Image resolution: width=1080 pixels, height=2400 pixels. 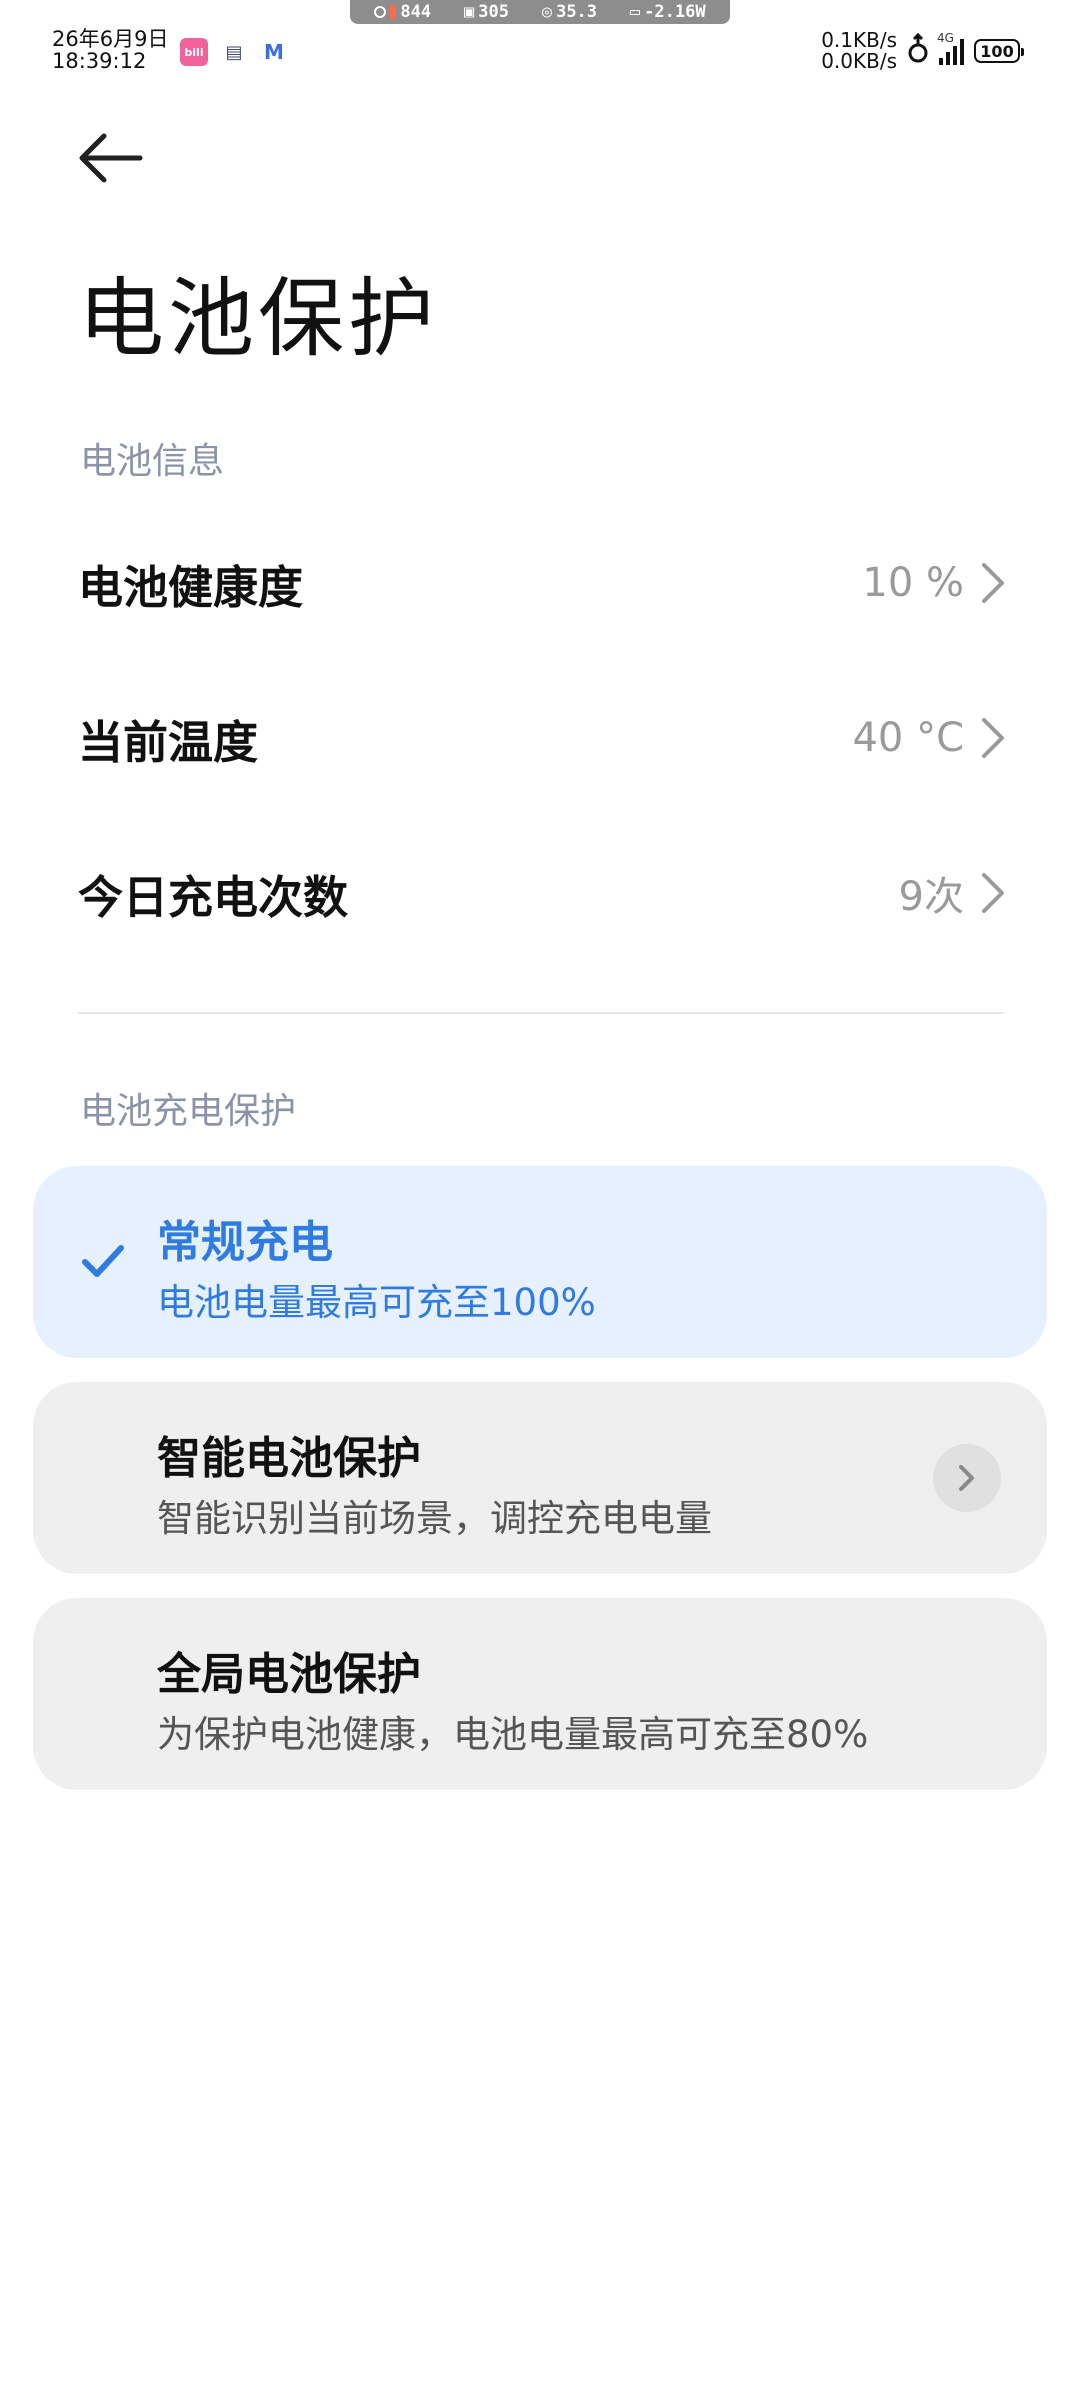 What do you see at coordinates (245, 1242) in the screenshot?
I see `option-title: 常规充电` at bounding box center [245, 1242].